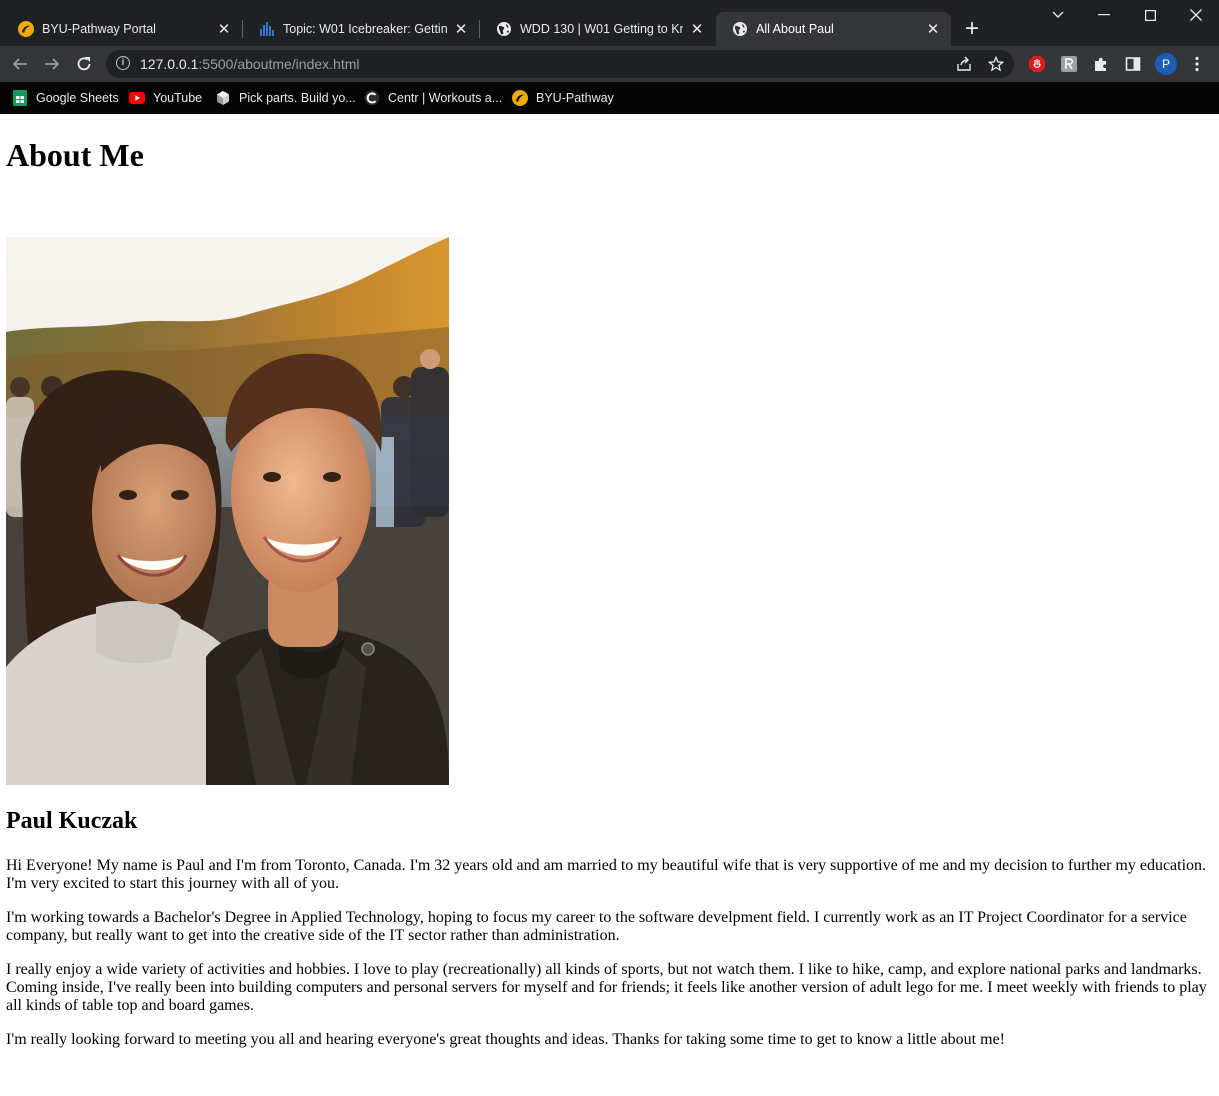 This screenshot has height=1096, width=1219. Describe the element at coordinates (267, 29) in the screenshot. I see `bars-chart-icon` at that location.